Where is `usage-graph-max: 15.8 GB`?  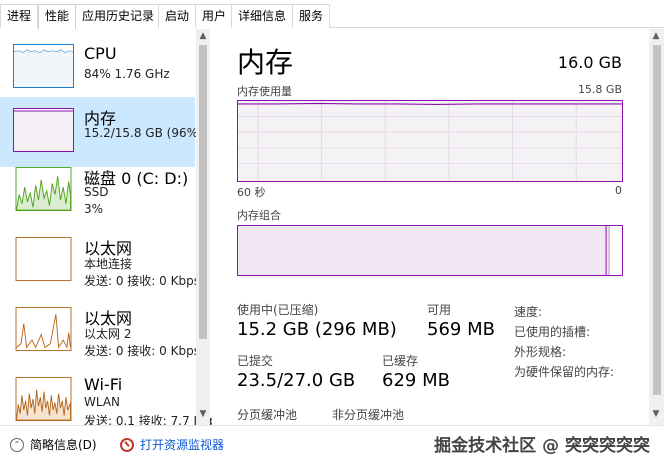
usage-graph-max: 15.8 GB is located at coordinates (599, 89).